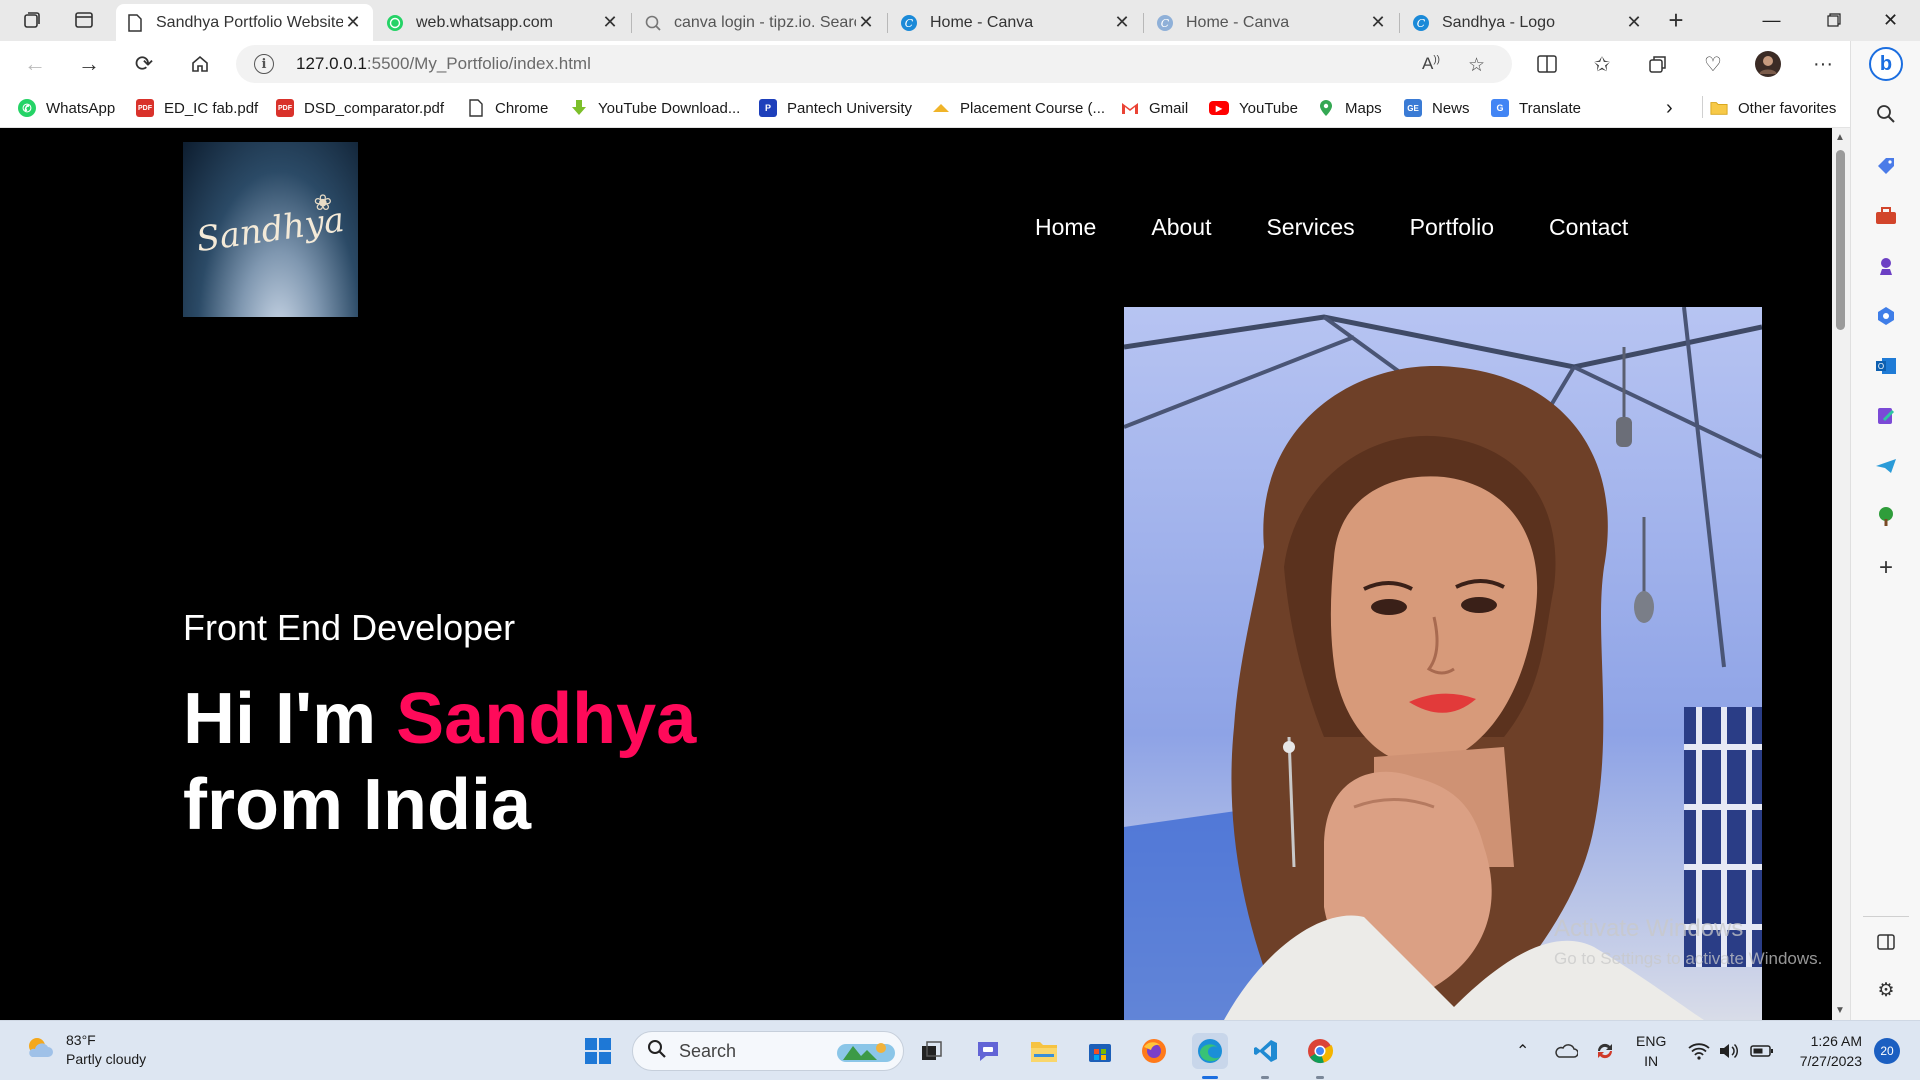 This screenshot has height=1080, width=1920. What do you see at coordinates (503, 22) in the screenshot?
I see `tab-whatsapp: web.whatsapp.com ✕` at bounding box center [503, 22].